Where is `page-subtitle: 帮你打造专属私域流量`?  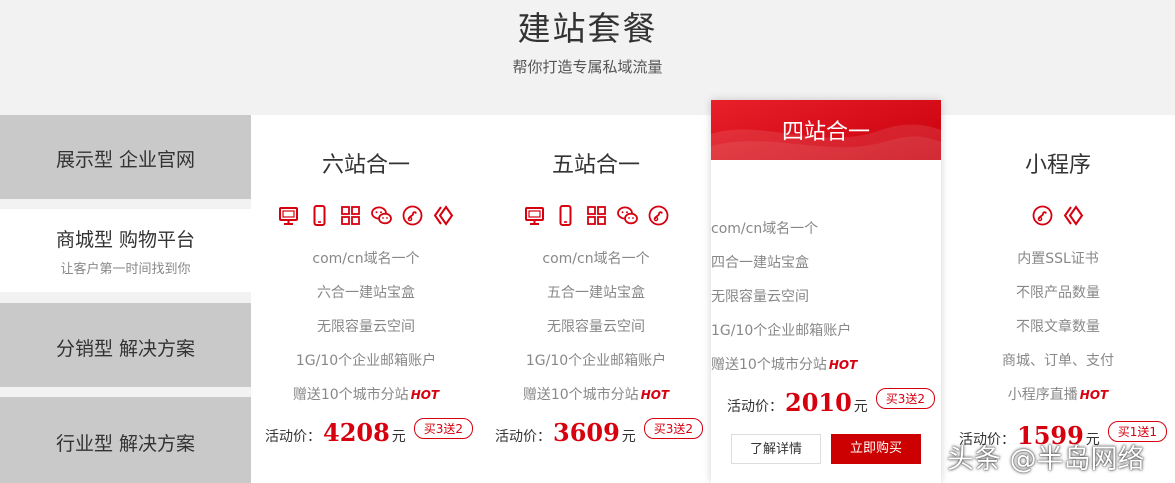 page-subtitle: 帮你打造专属私域流量 is located at coordinates (587, 67).